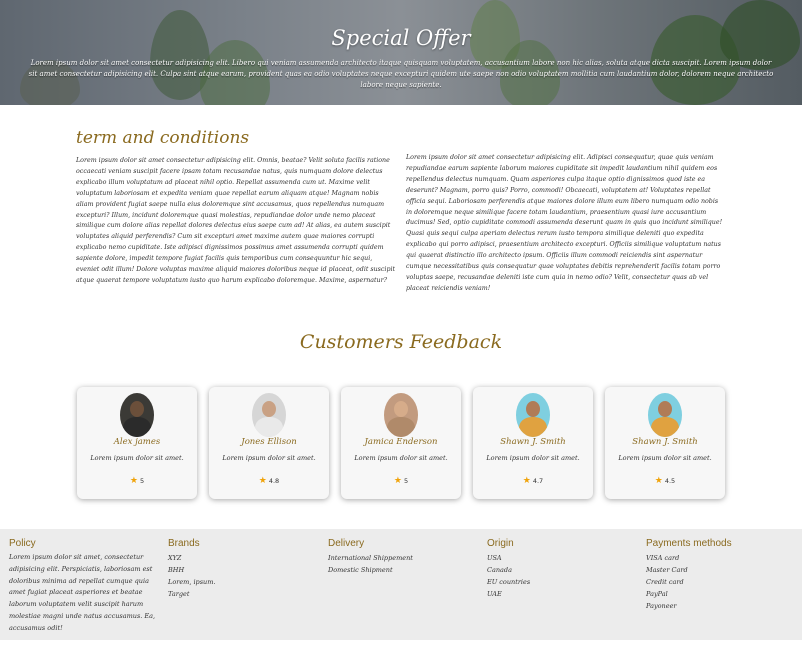  Describe the element at coordinates (508, 582) in the screenshot. I see `footer-link-origin: EU countries` at that location.